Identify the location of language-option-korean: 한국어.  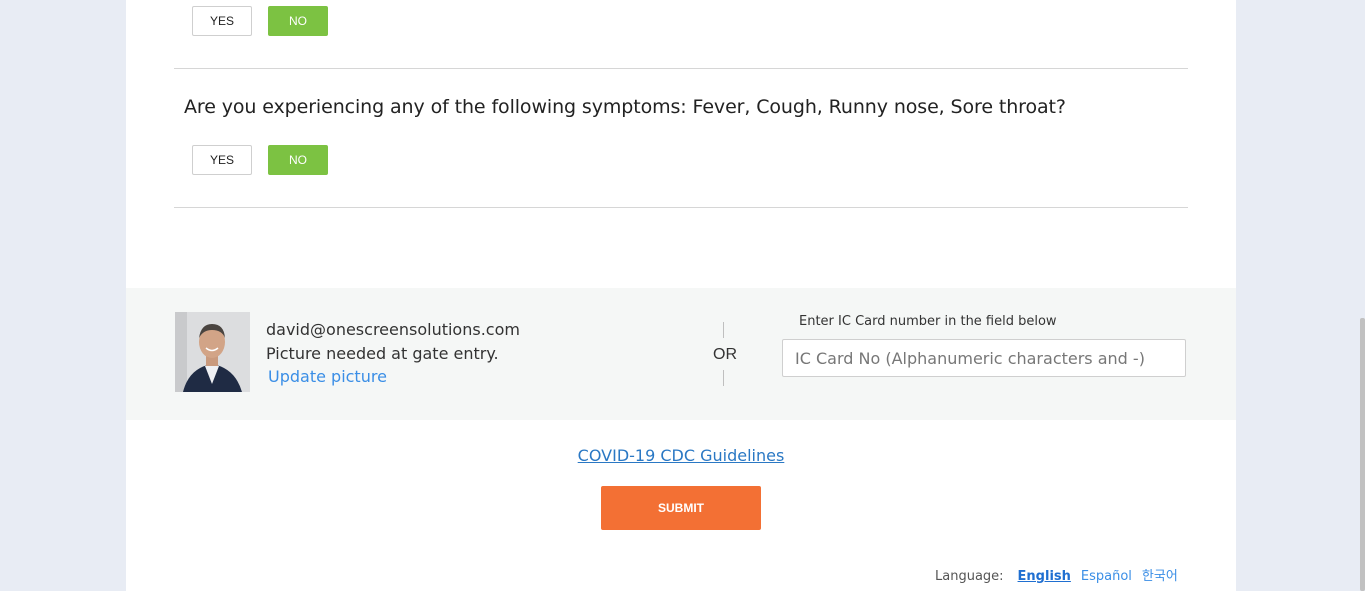
(1160, 574).